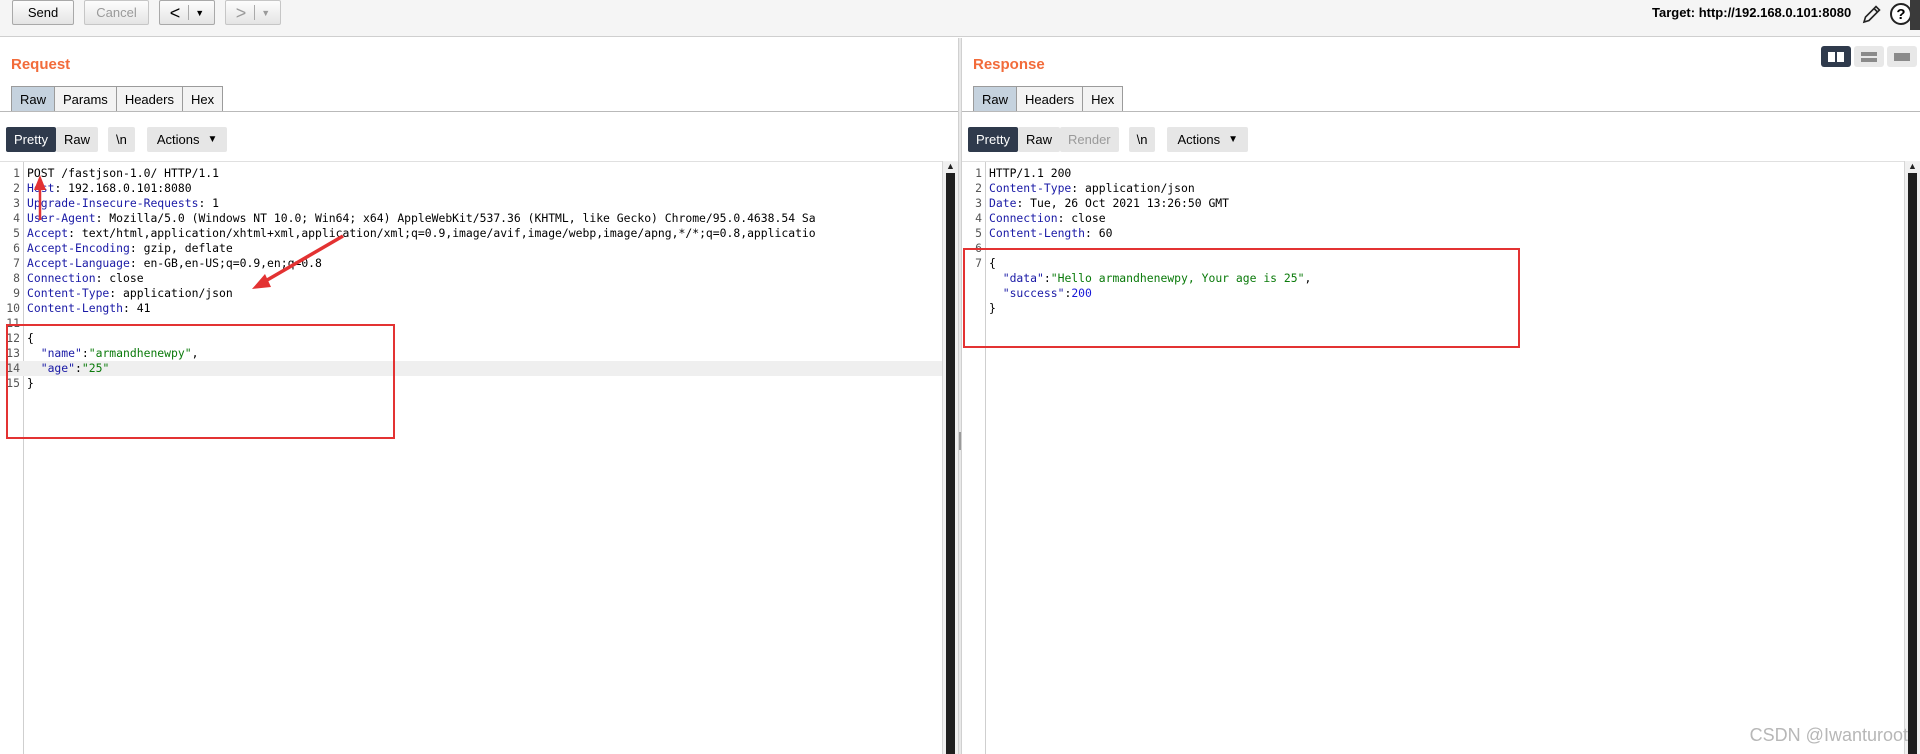 The image size is (1920, 754). I want to click on request-newline-toggle: \n, so click(121, 139).